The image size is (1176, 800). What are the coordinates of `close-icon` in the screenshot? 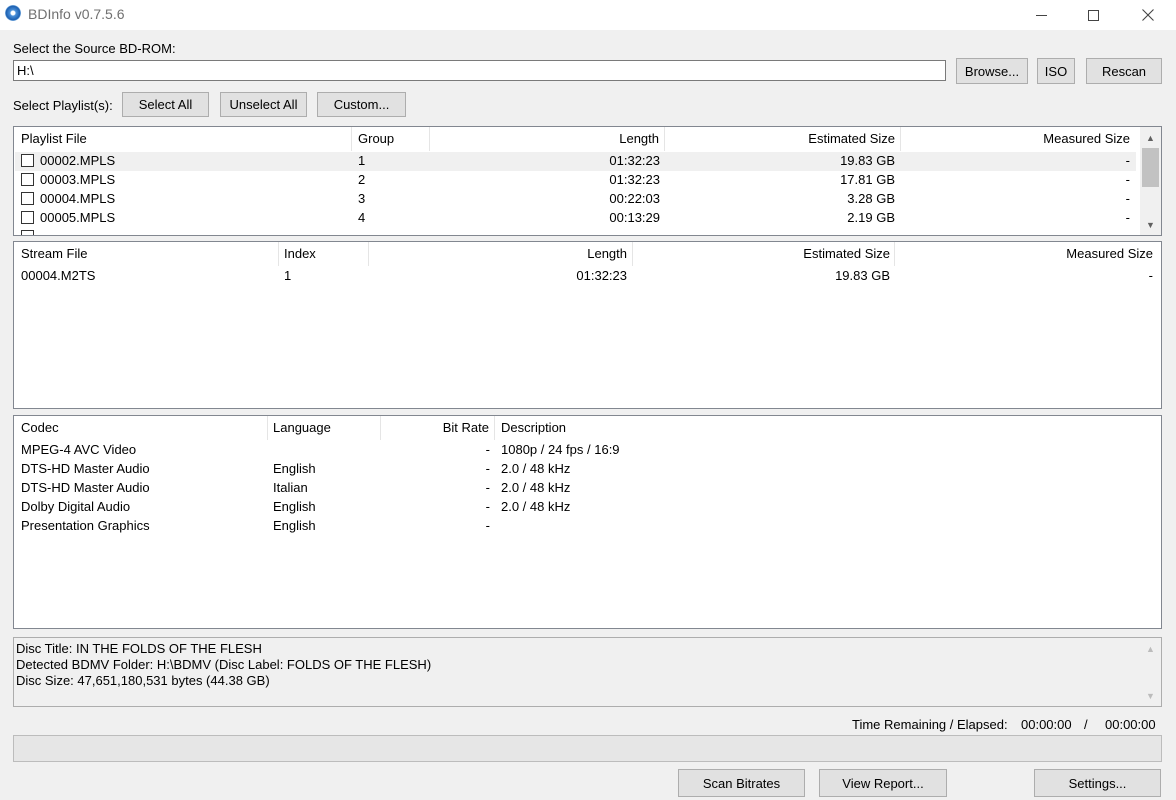 It's located at (1148, 15).